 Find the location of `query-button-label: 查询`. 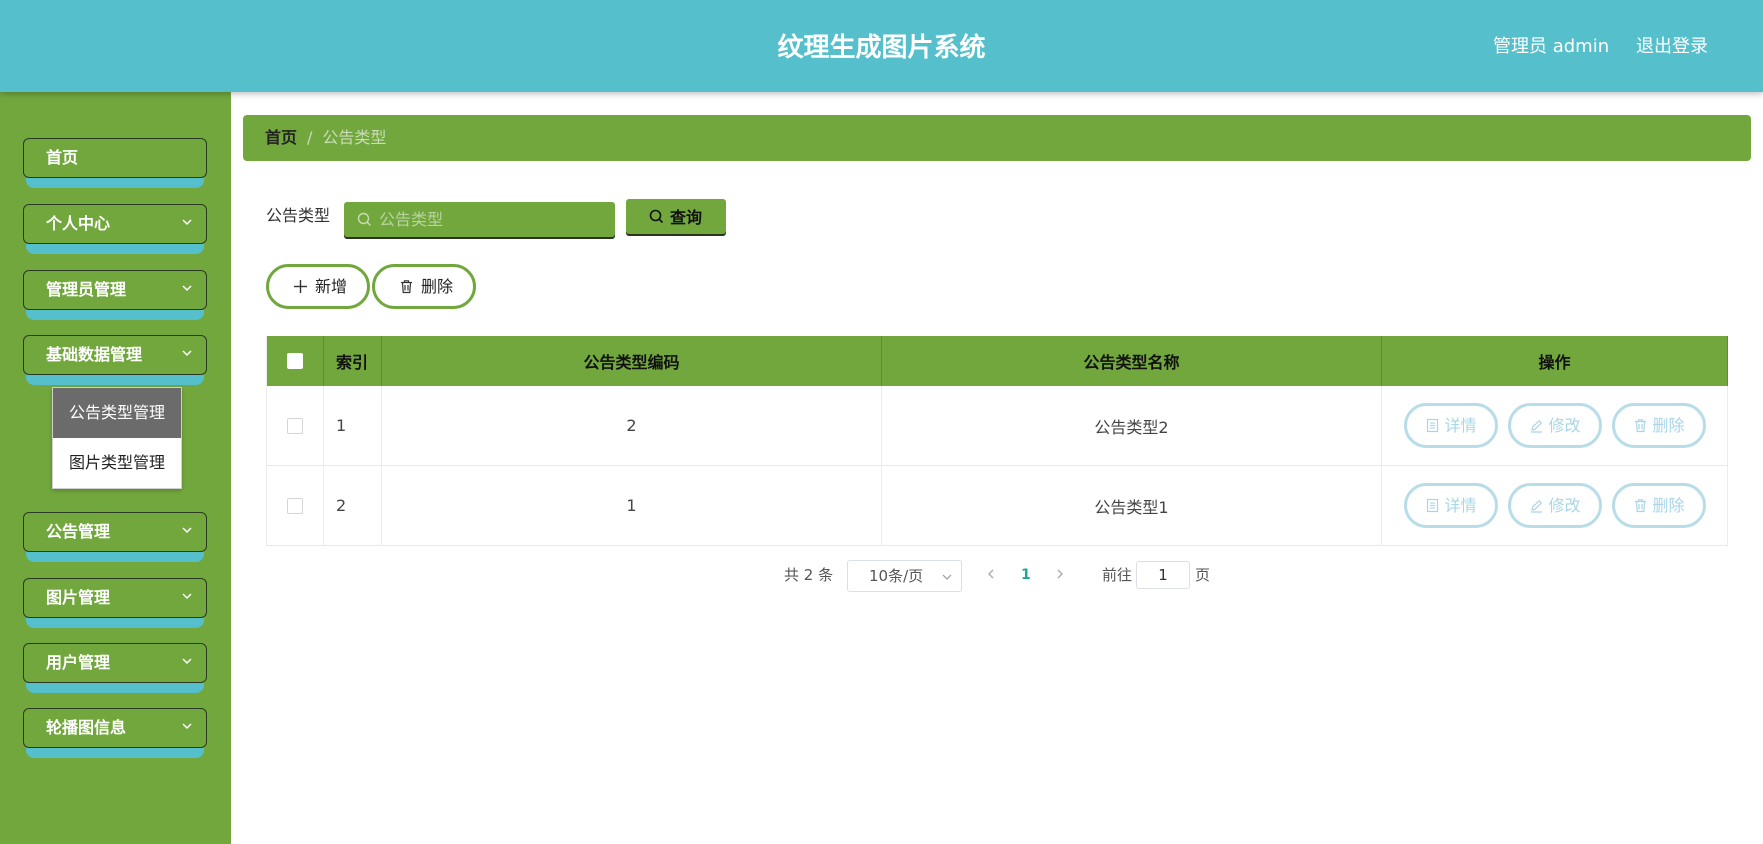

query-button-label: 查询 is located at coordinates (686, 217).